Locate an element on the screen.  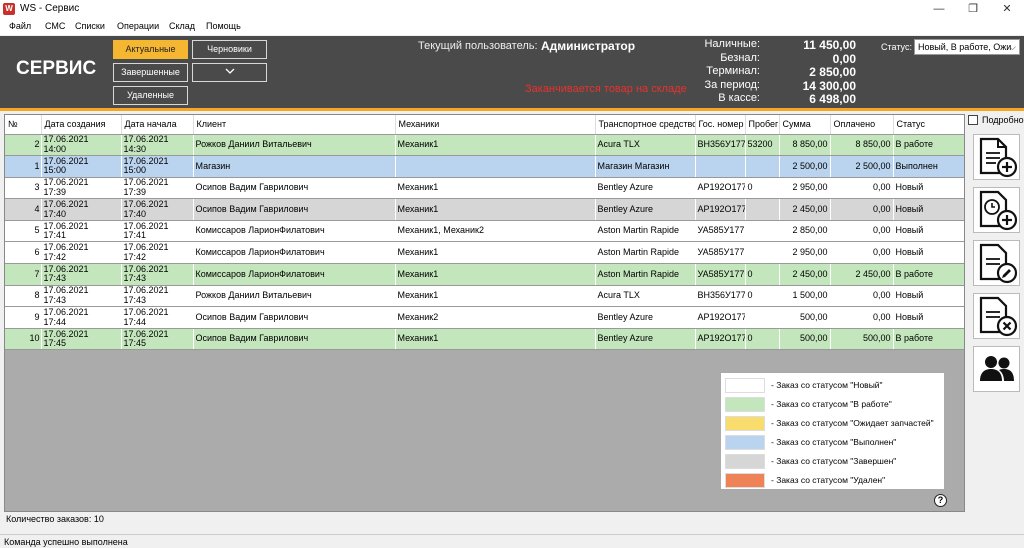
scheduled-order-button is located at coordinates (996, 210).